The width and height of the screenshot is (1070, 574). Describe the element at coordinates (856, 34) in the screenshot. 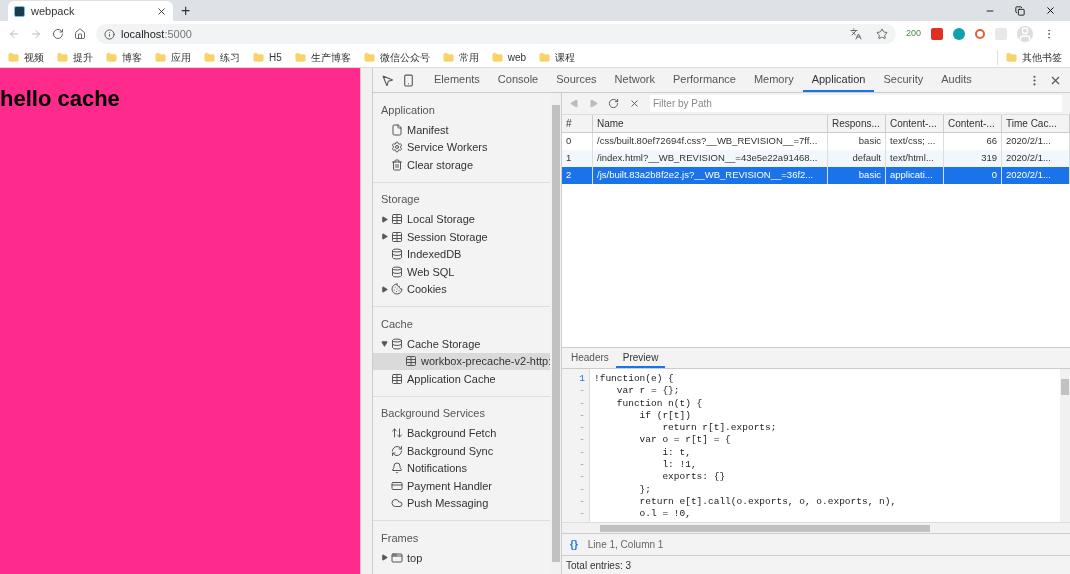

I see `translate-icon` at that location.